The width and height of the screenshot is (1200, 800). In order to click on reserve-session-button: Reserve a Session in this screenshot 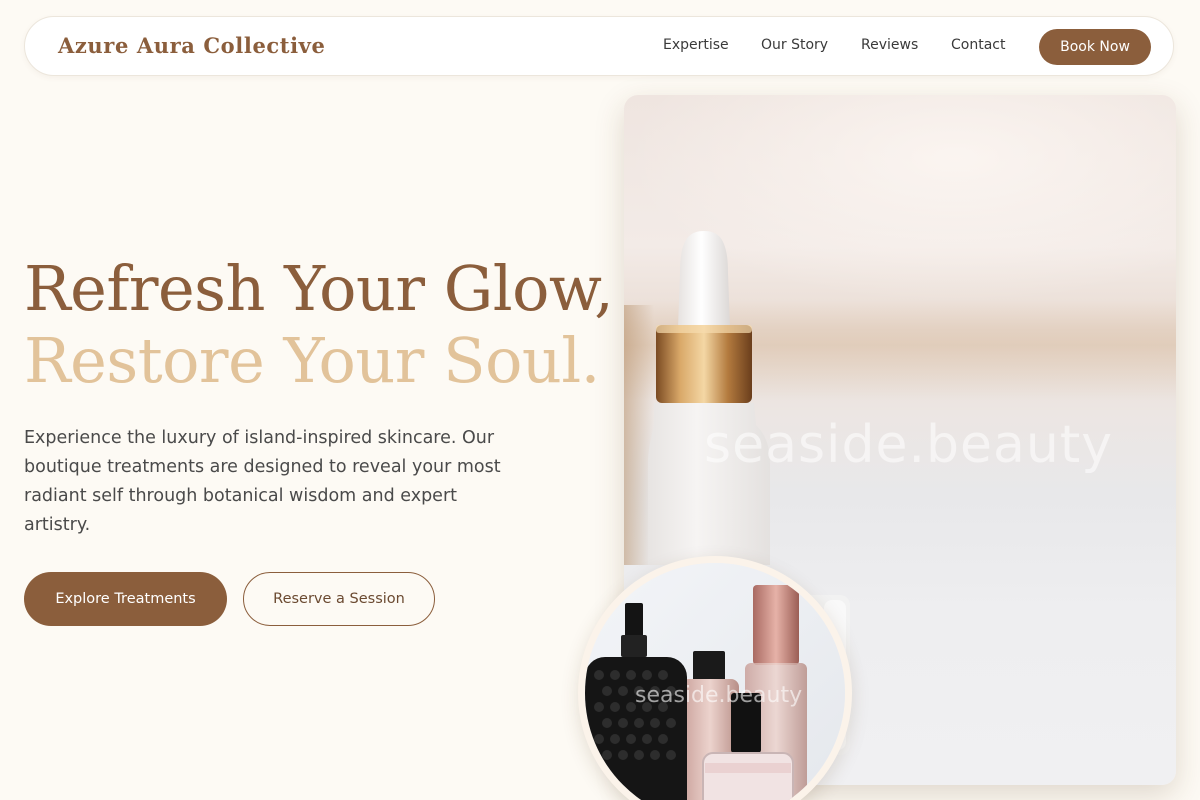, I will do `click(339, 599)`.